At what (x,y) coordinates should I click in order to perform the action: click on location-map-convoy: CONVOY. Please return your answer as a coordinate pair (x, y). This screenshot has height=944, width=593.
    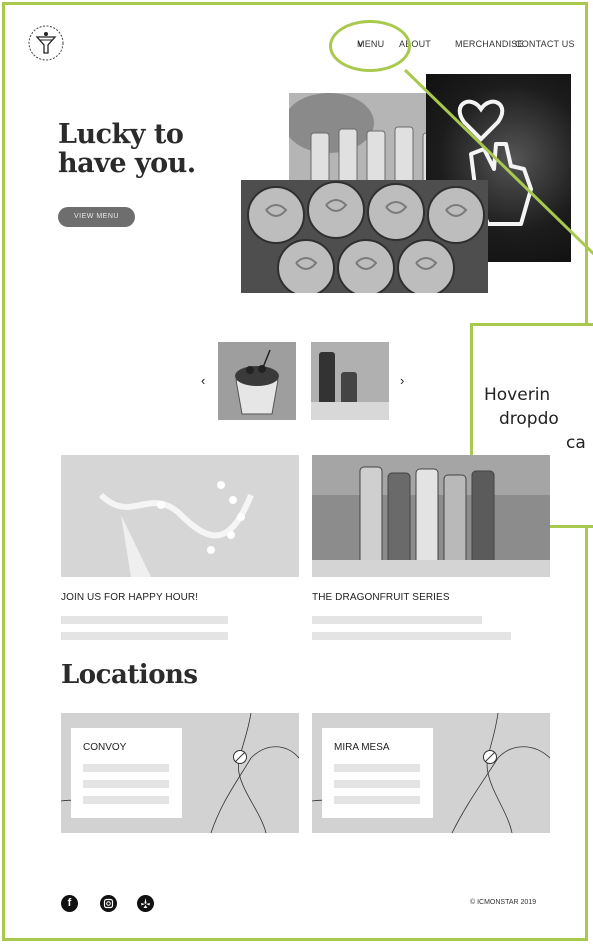
    Looking at the image, I should click on (180, 773).